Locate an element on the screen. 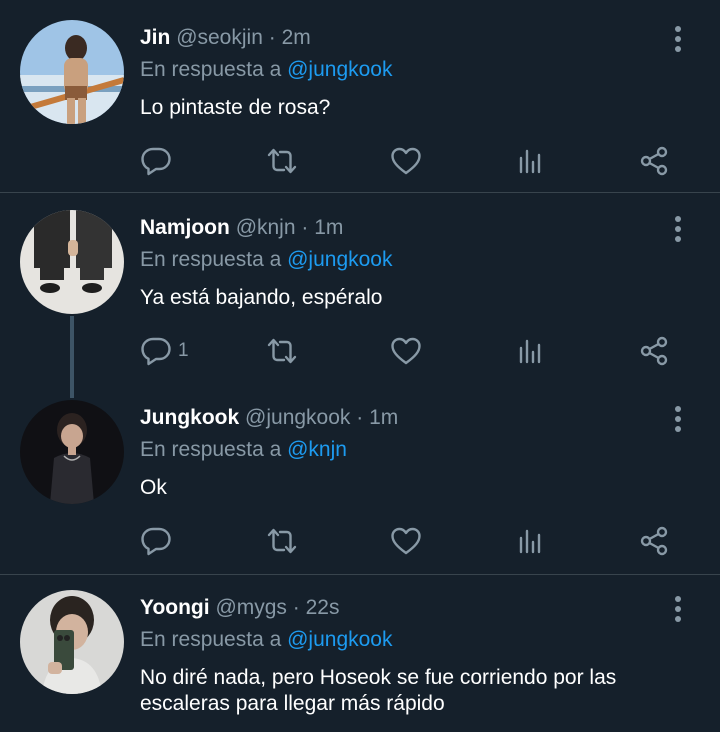  tweet-text: Ok is located at coordinates (153, 487).